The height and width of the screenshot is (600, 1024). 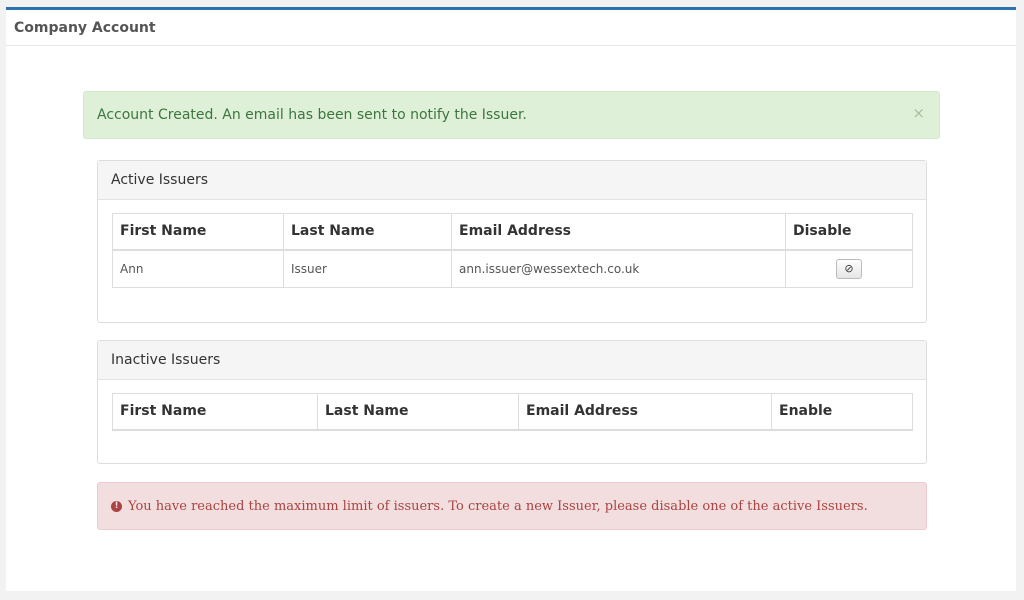 I want to click on page-title: Company Account, so click(x=511, y=28).